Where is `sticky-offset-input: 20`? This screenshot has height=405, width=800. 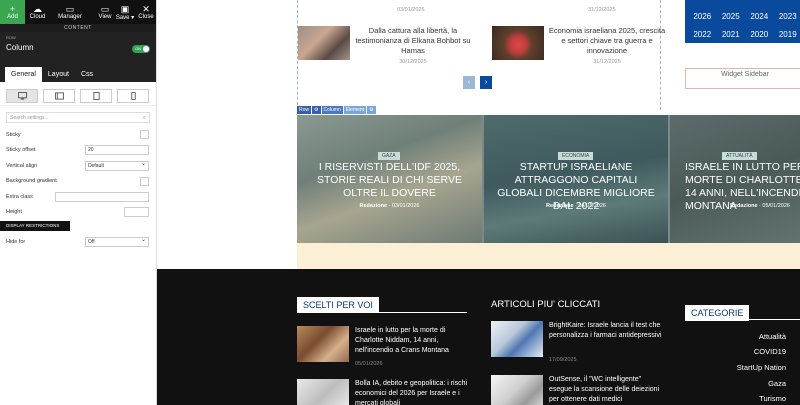
sticky-offset-input: 20 is located at coordinates (117, 150).